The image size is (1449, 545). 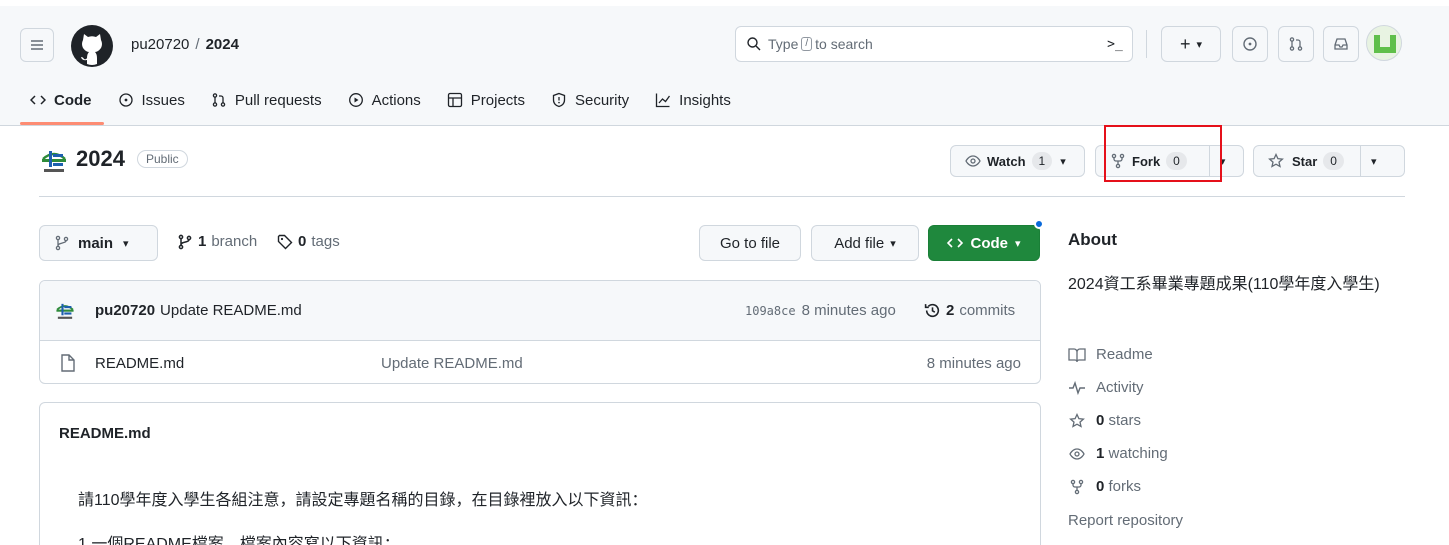 I want to click on issues-button, so click(x=1250, y=44).